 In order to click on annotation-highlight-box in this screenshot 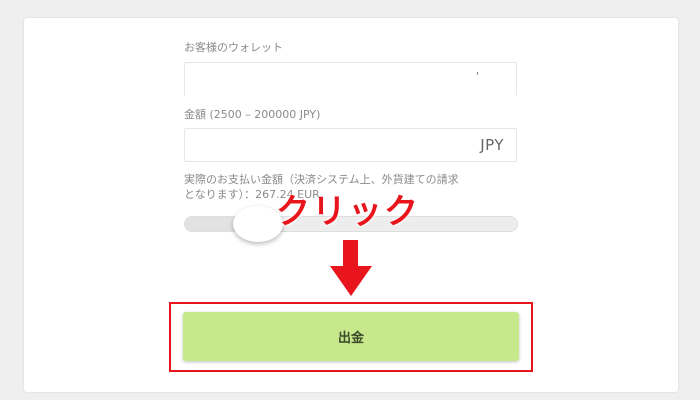, I will do `click(351, 337)`.